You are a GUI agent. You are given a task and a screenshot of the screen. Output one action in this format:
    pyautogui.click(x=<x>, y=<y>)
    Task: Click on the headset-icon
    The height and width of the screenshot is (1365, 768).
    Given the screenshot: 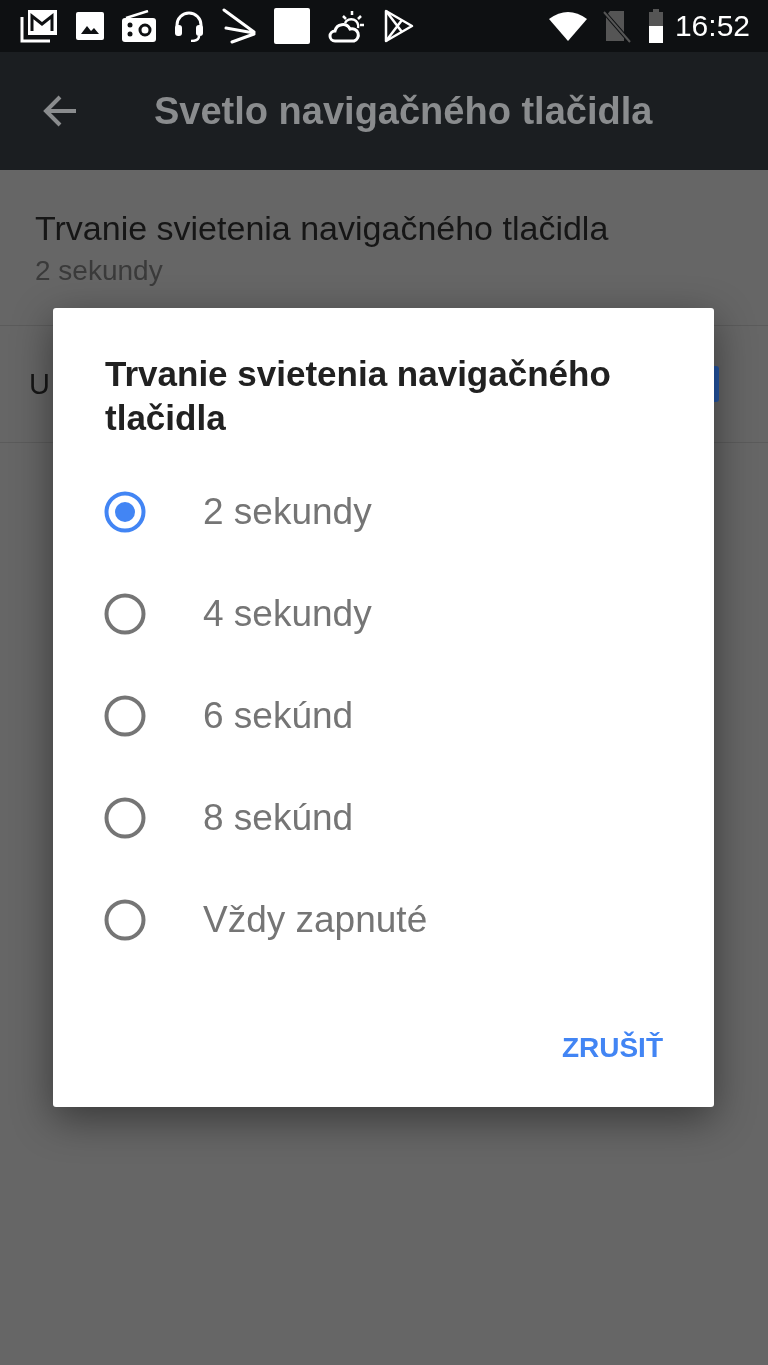 What is the action you would take?
    pyautogui.click(x=189, y=26)
    